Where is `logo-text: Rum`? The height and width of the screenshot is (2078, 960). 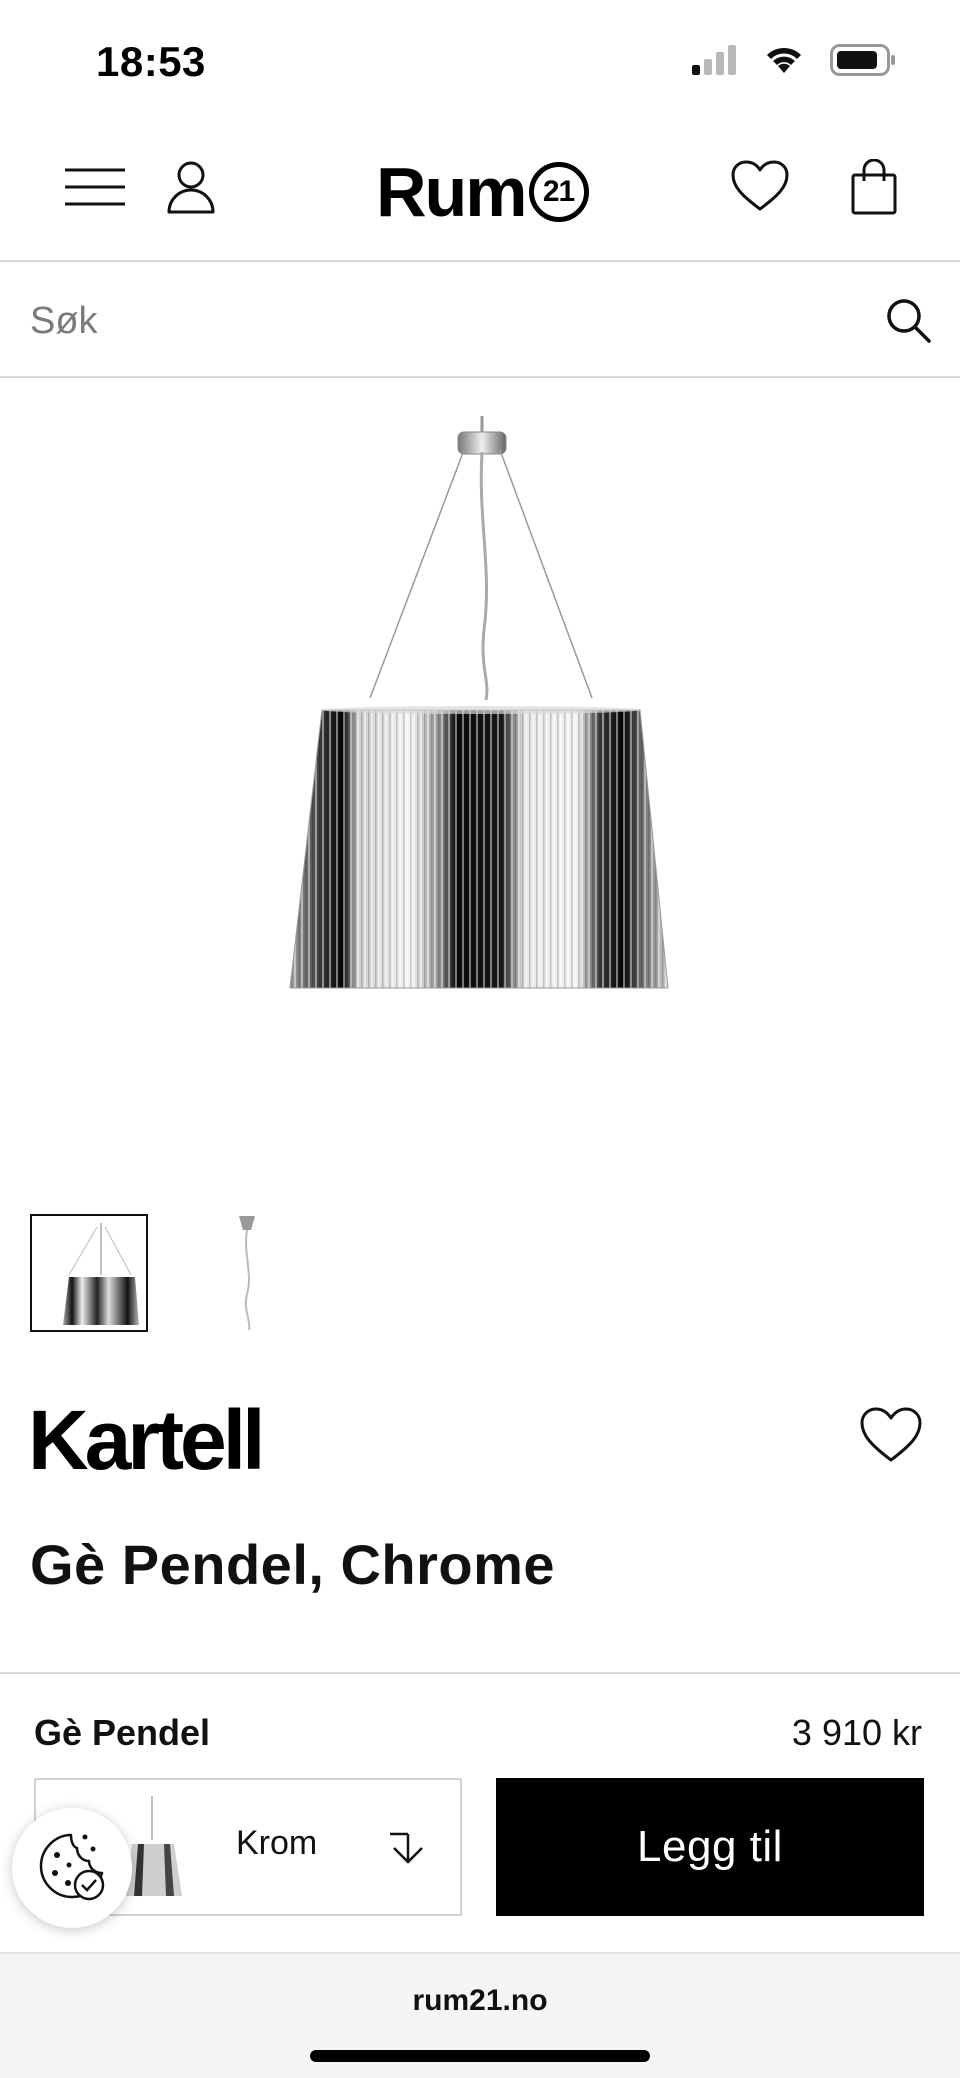
logo-text: Rum is located at coordinates (452, 192).